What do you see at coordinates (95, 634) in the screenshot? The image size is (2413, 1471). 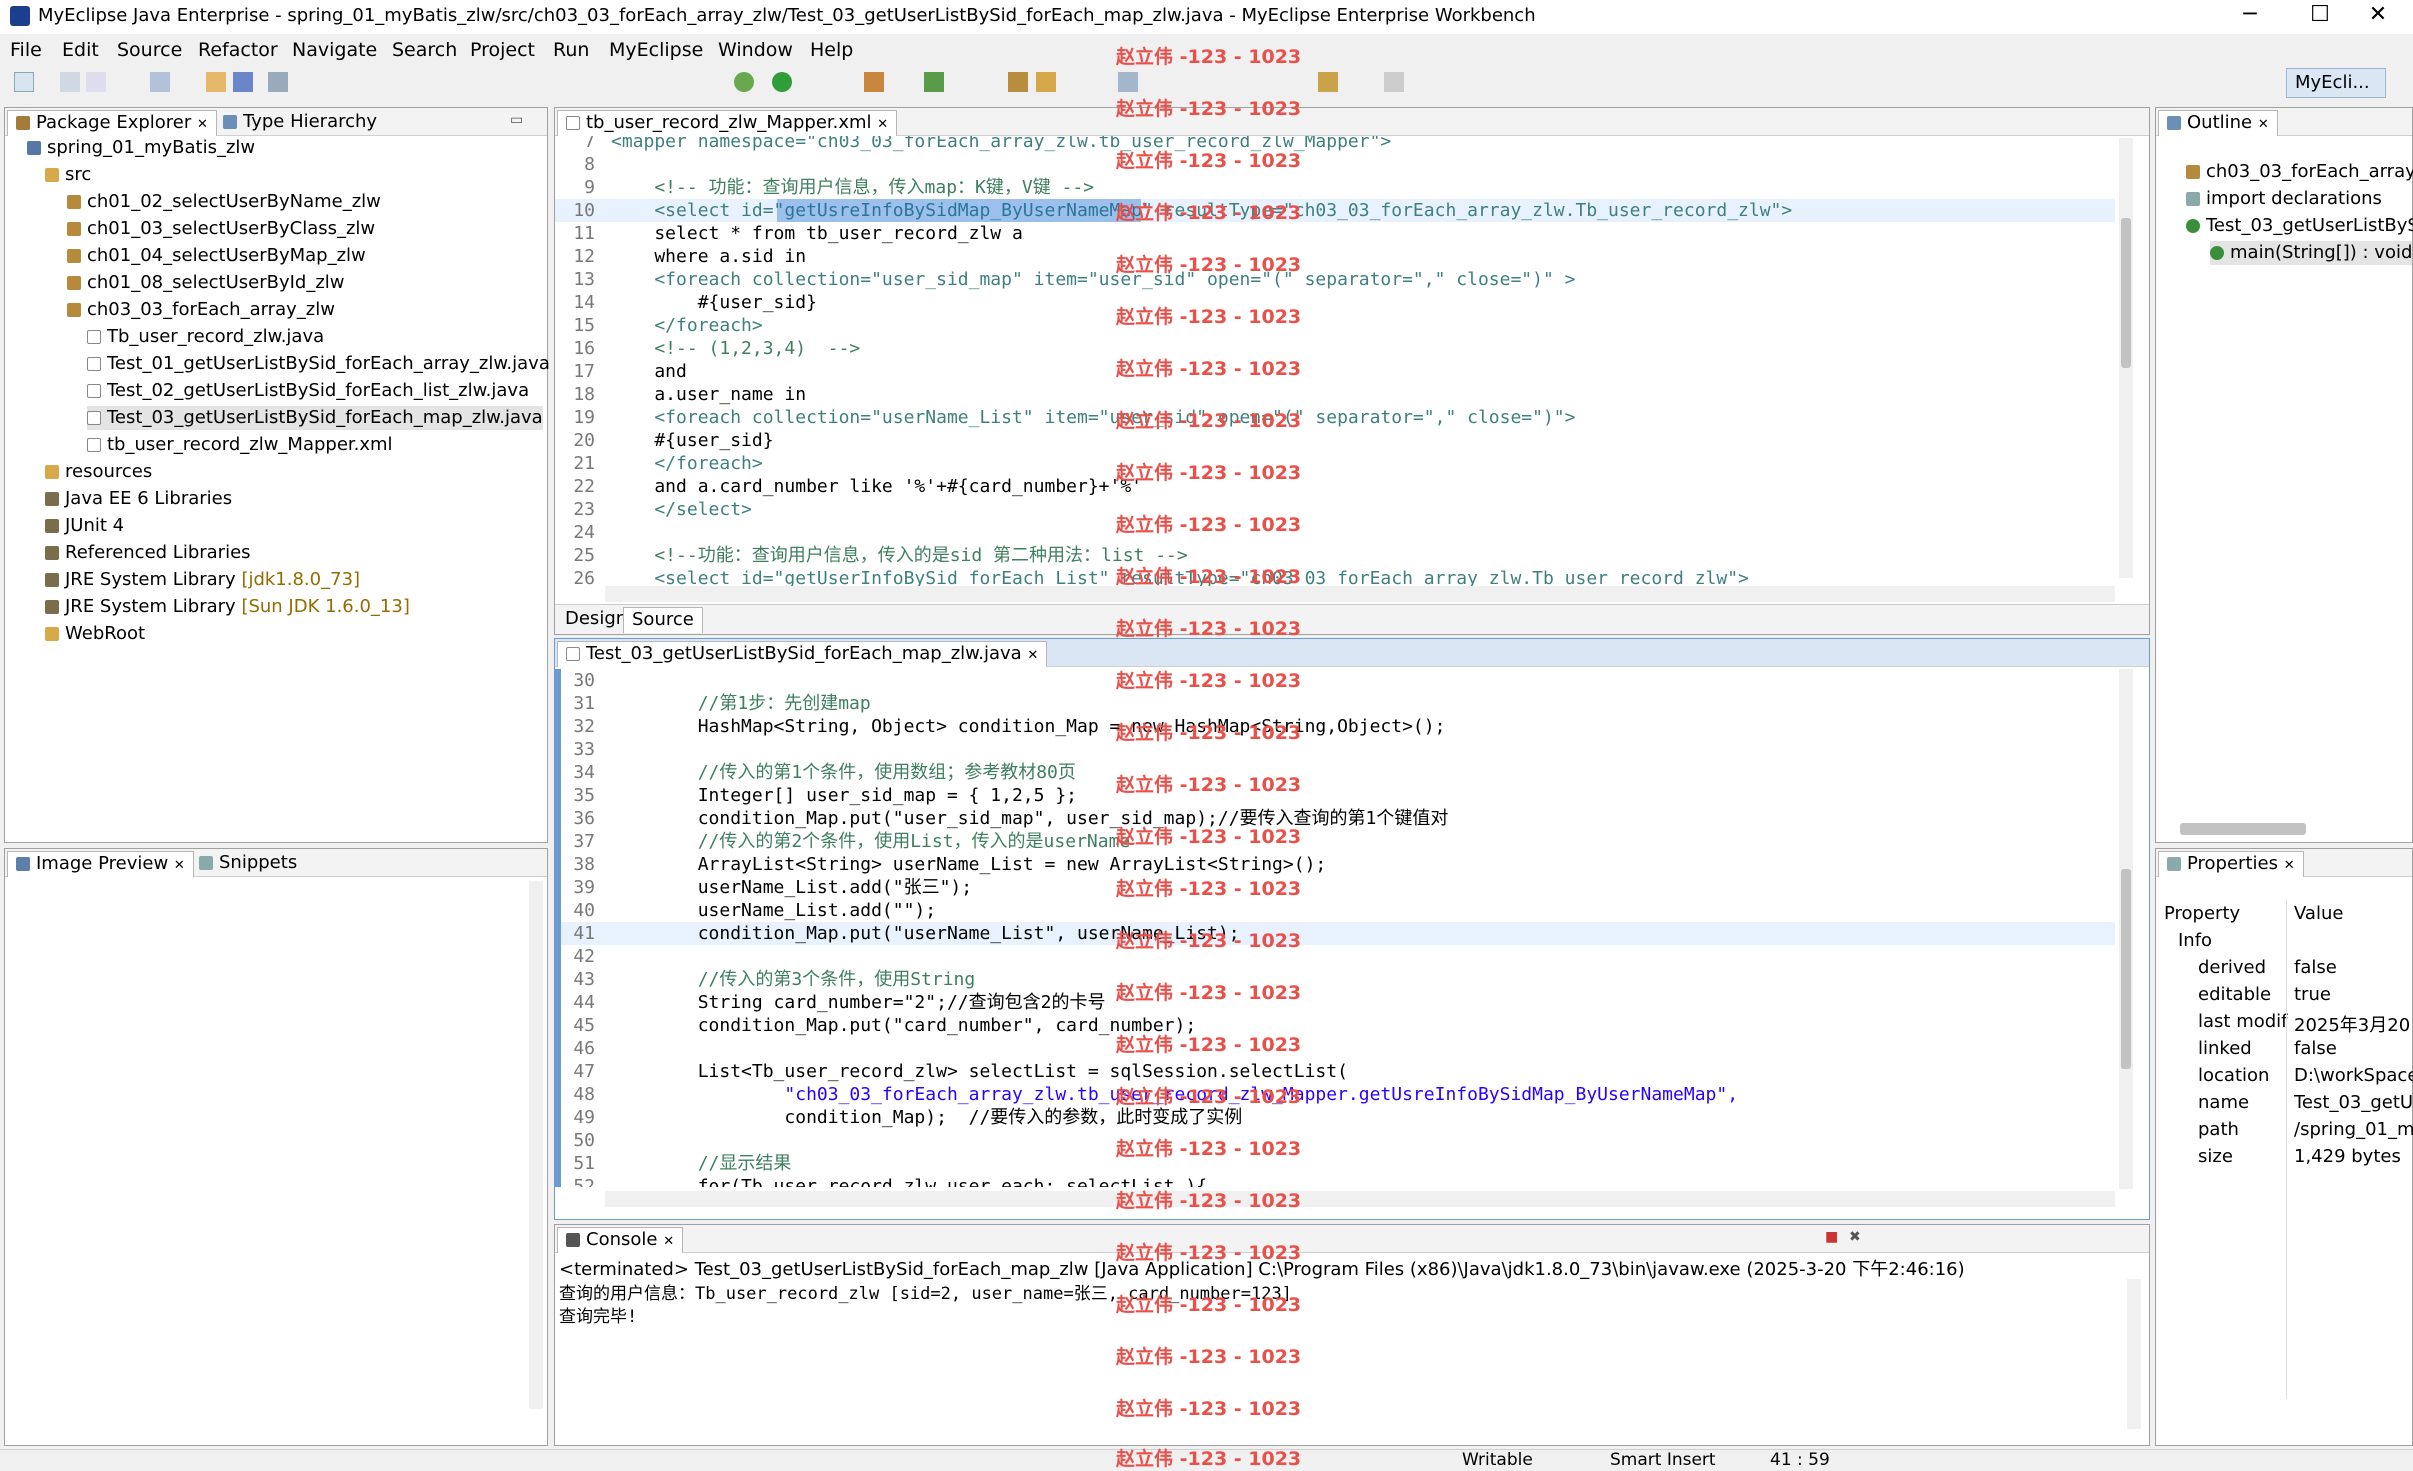 I see `tree-item-webroot: WebRoot` at bounding box center [95, 634].